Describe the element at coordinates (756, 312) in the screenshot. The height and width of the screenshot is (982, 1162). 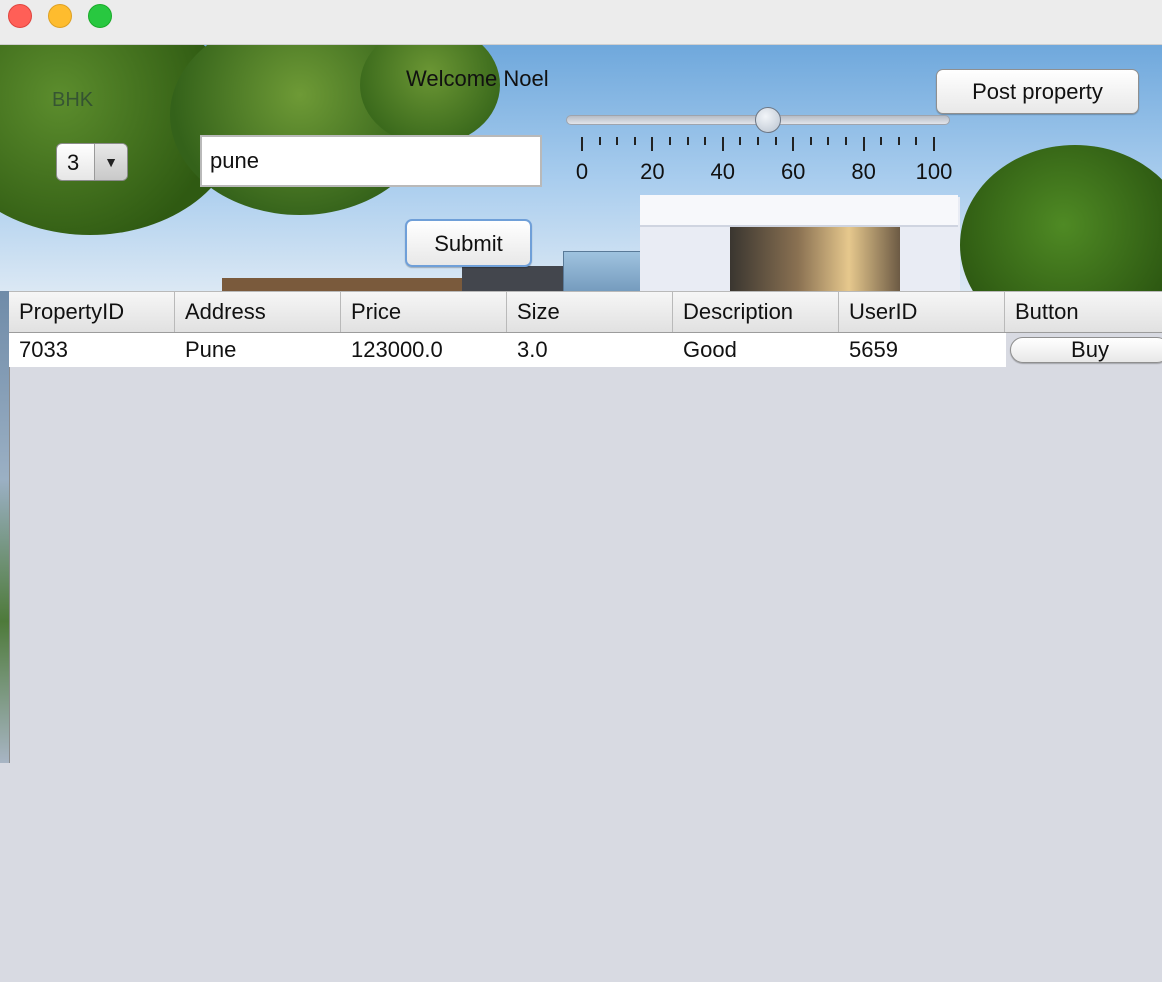
I see `column-header-description: Description` at that location.